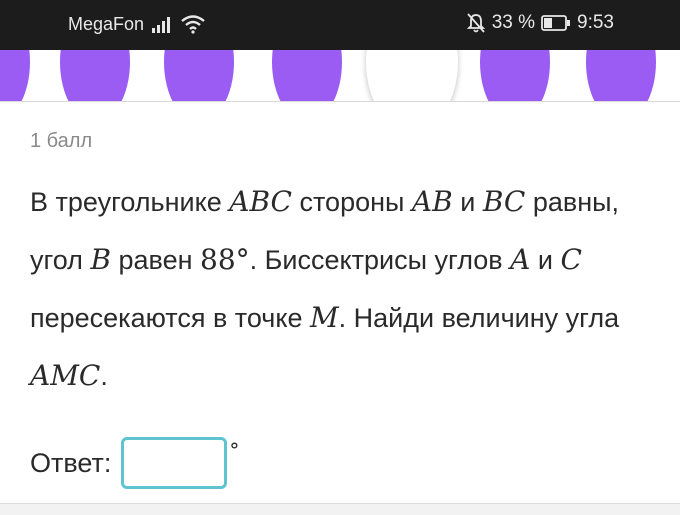 This screenshot has width=680, height=515. What do you see at coordinates (170, 318) in the screenshot?
I see `question-text: пересекаются в точке` at bounding box center [170, 318].